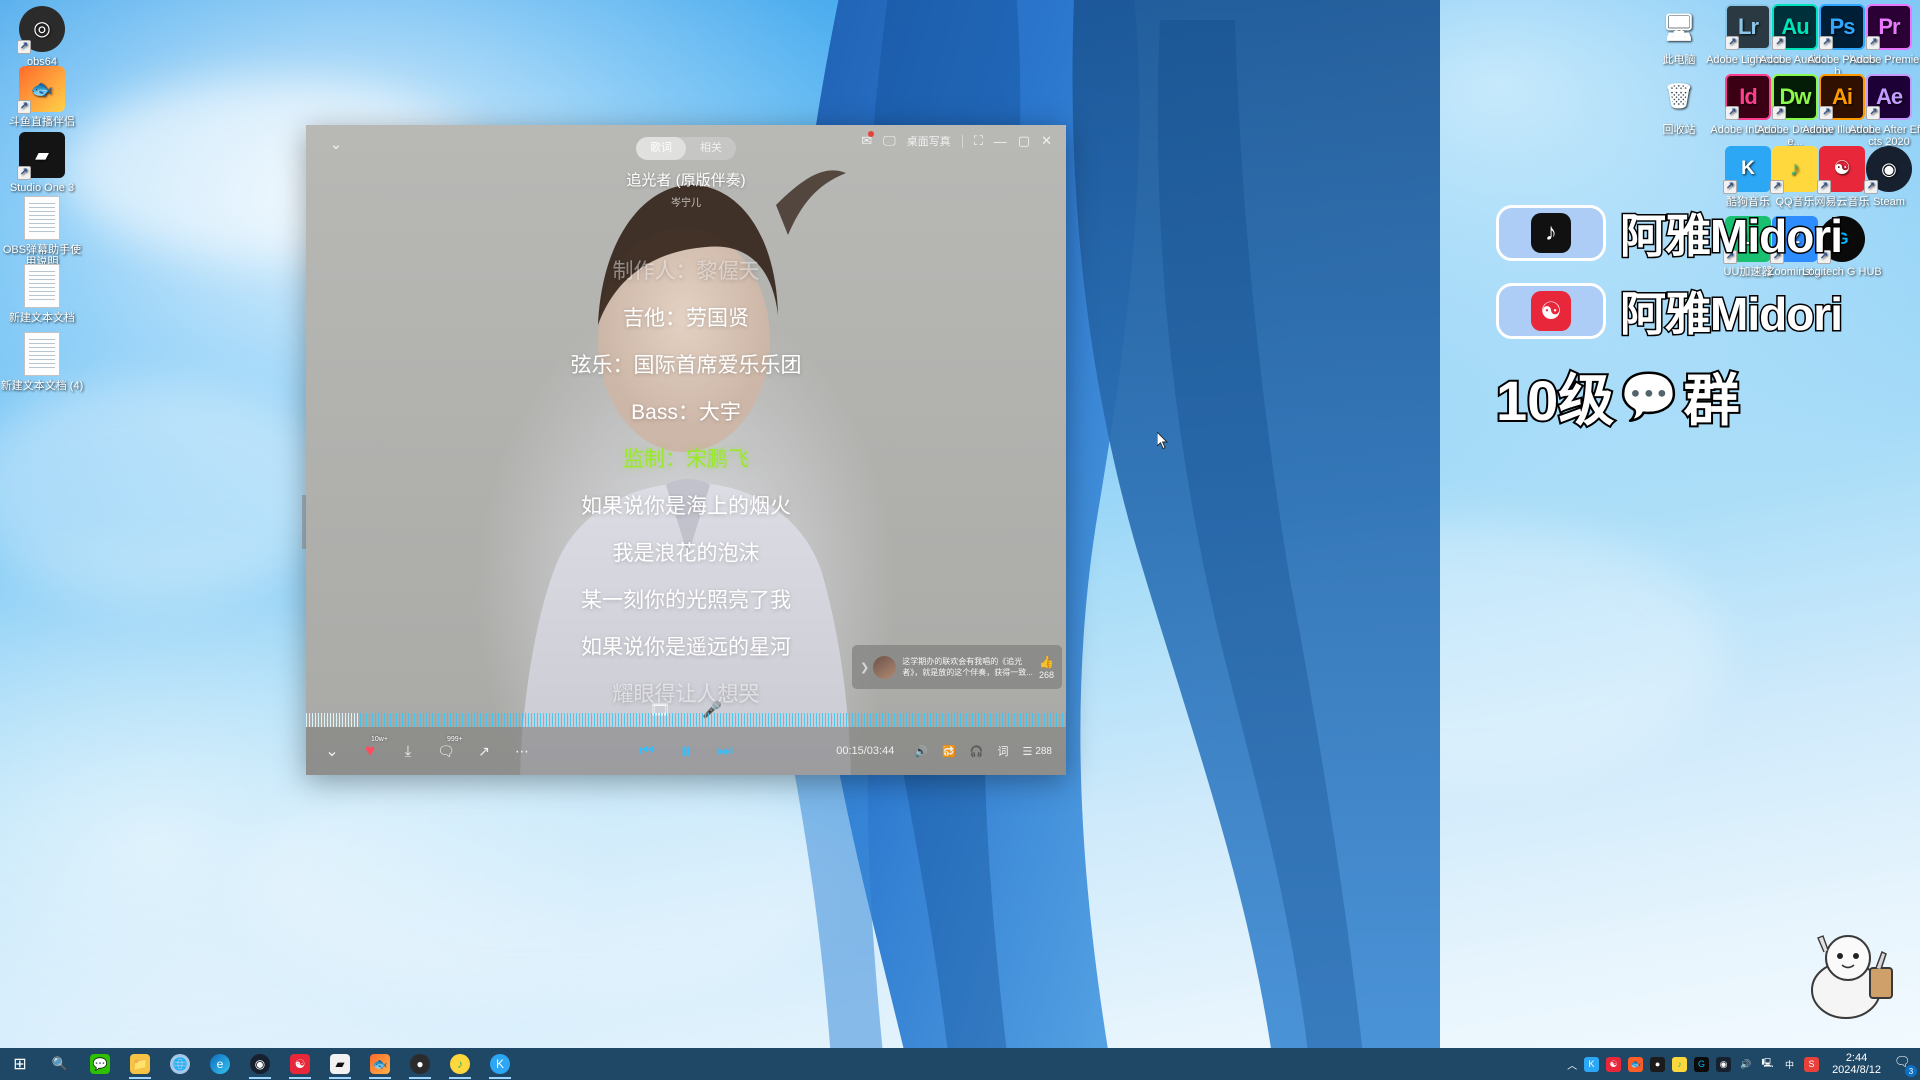  I want to click on download-button: ⤓, so click(408, 751).